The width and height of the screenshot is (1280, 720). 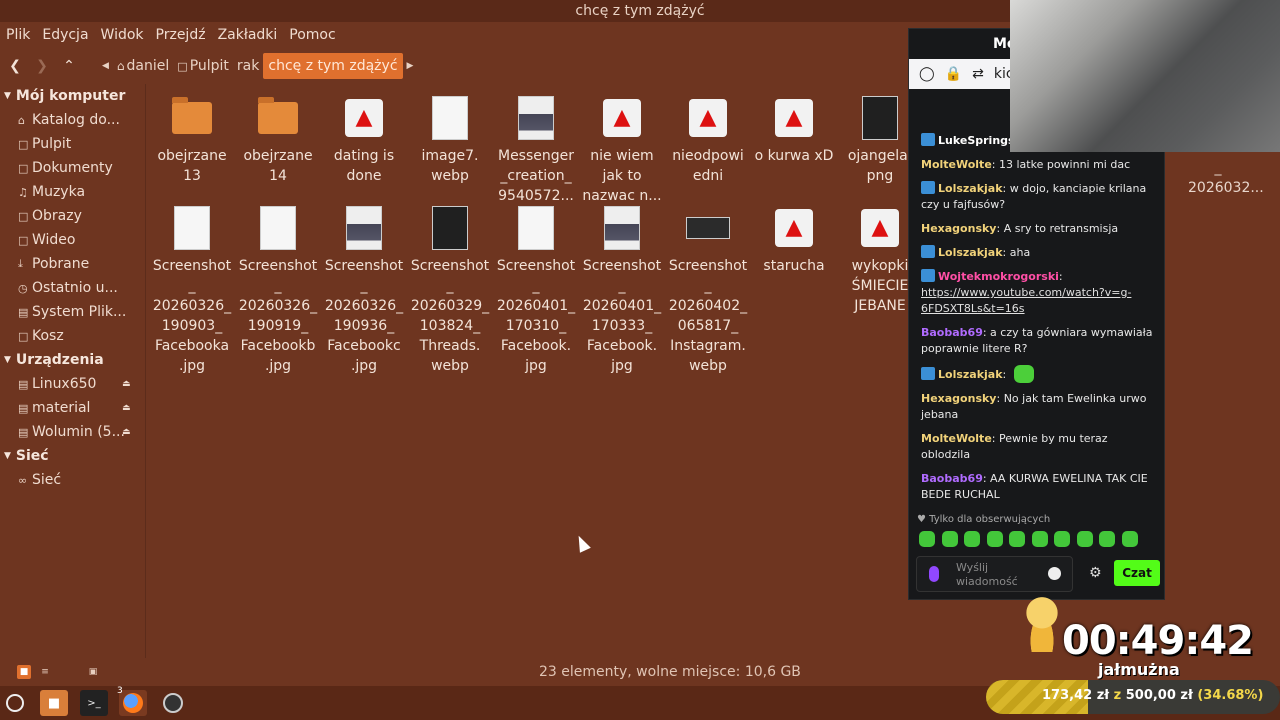 What do you see at coordinates (69, 66) in the screenshot?
I see `up-button: ⌃` at bounding box center [69, 66].